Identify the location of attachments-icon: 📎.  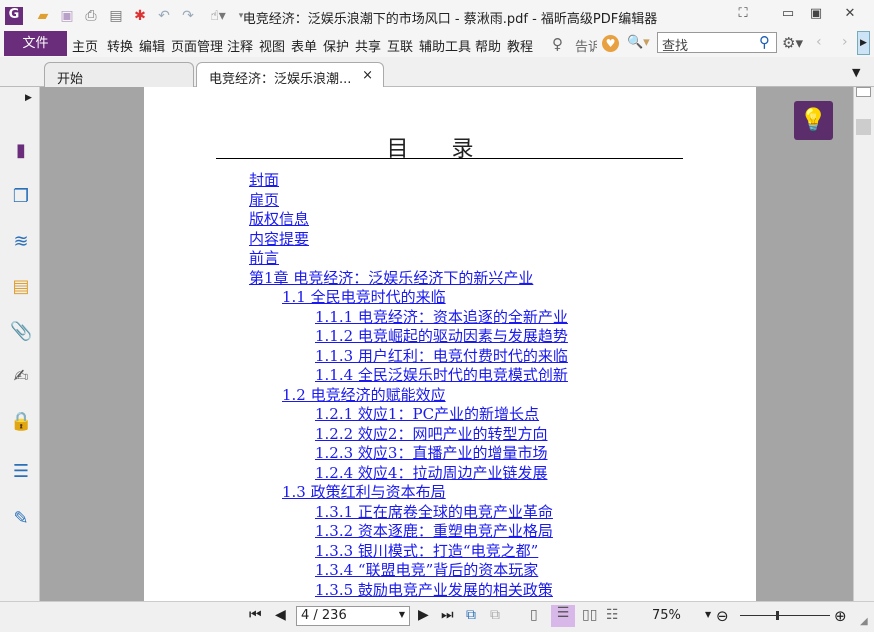
(21, 332).